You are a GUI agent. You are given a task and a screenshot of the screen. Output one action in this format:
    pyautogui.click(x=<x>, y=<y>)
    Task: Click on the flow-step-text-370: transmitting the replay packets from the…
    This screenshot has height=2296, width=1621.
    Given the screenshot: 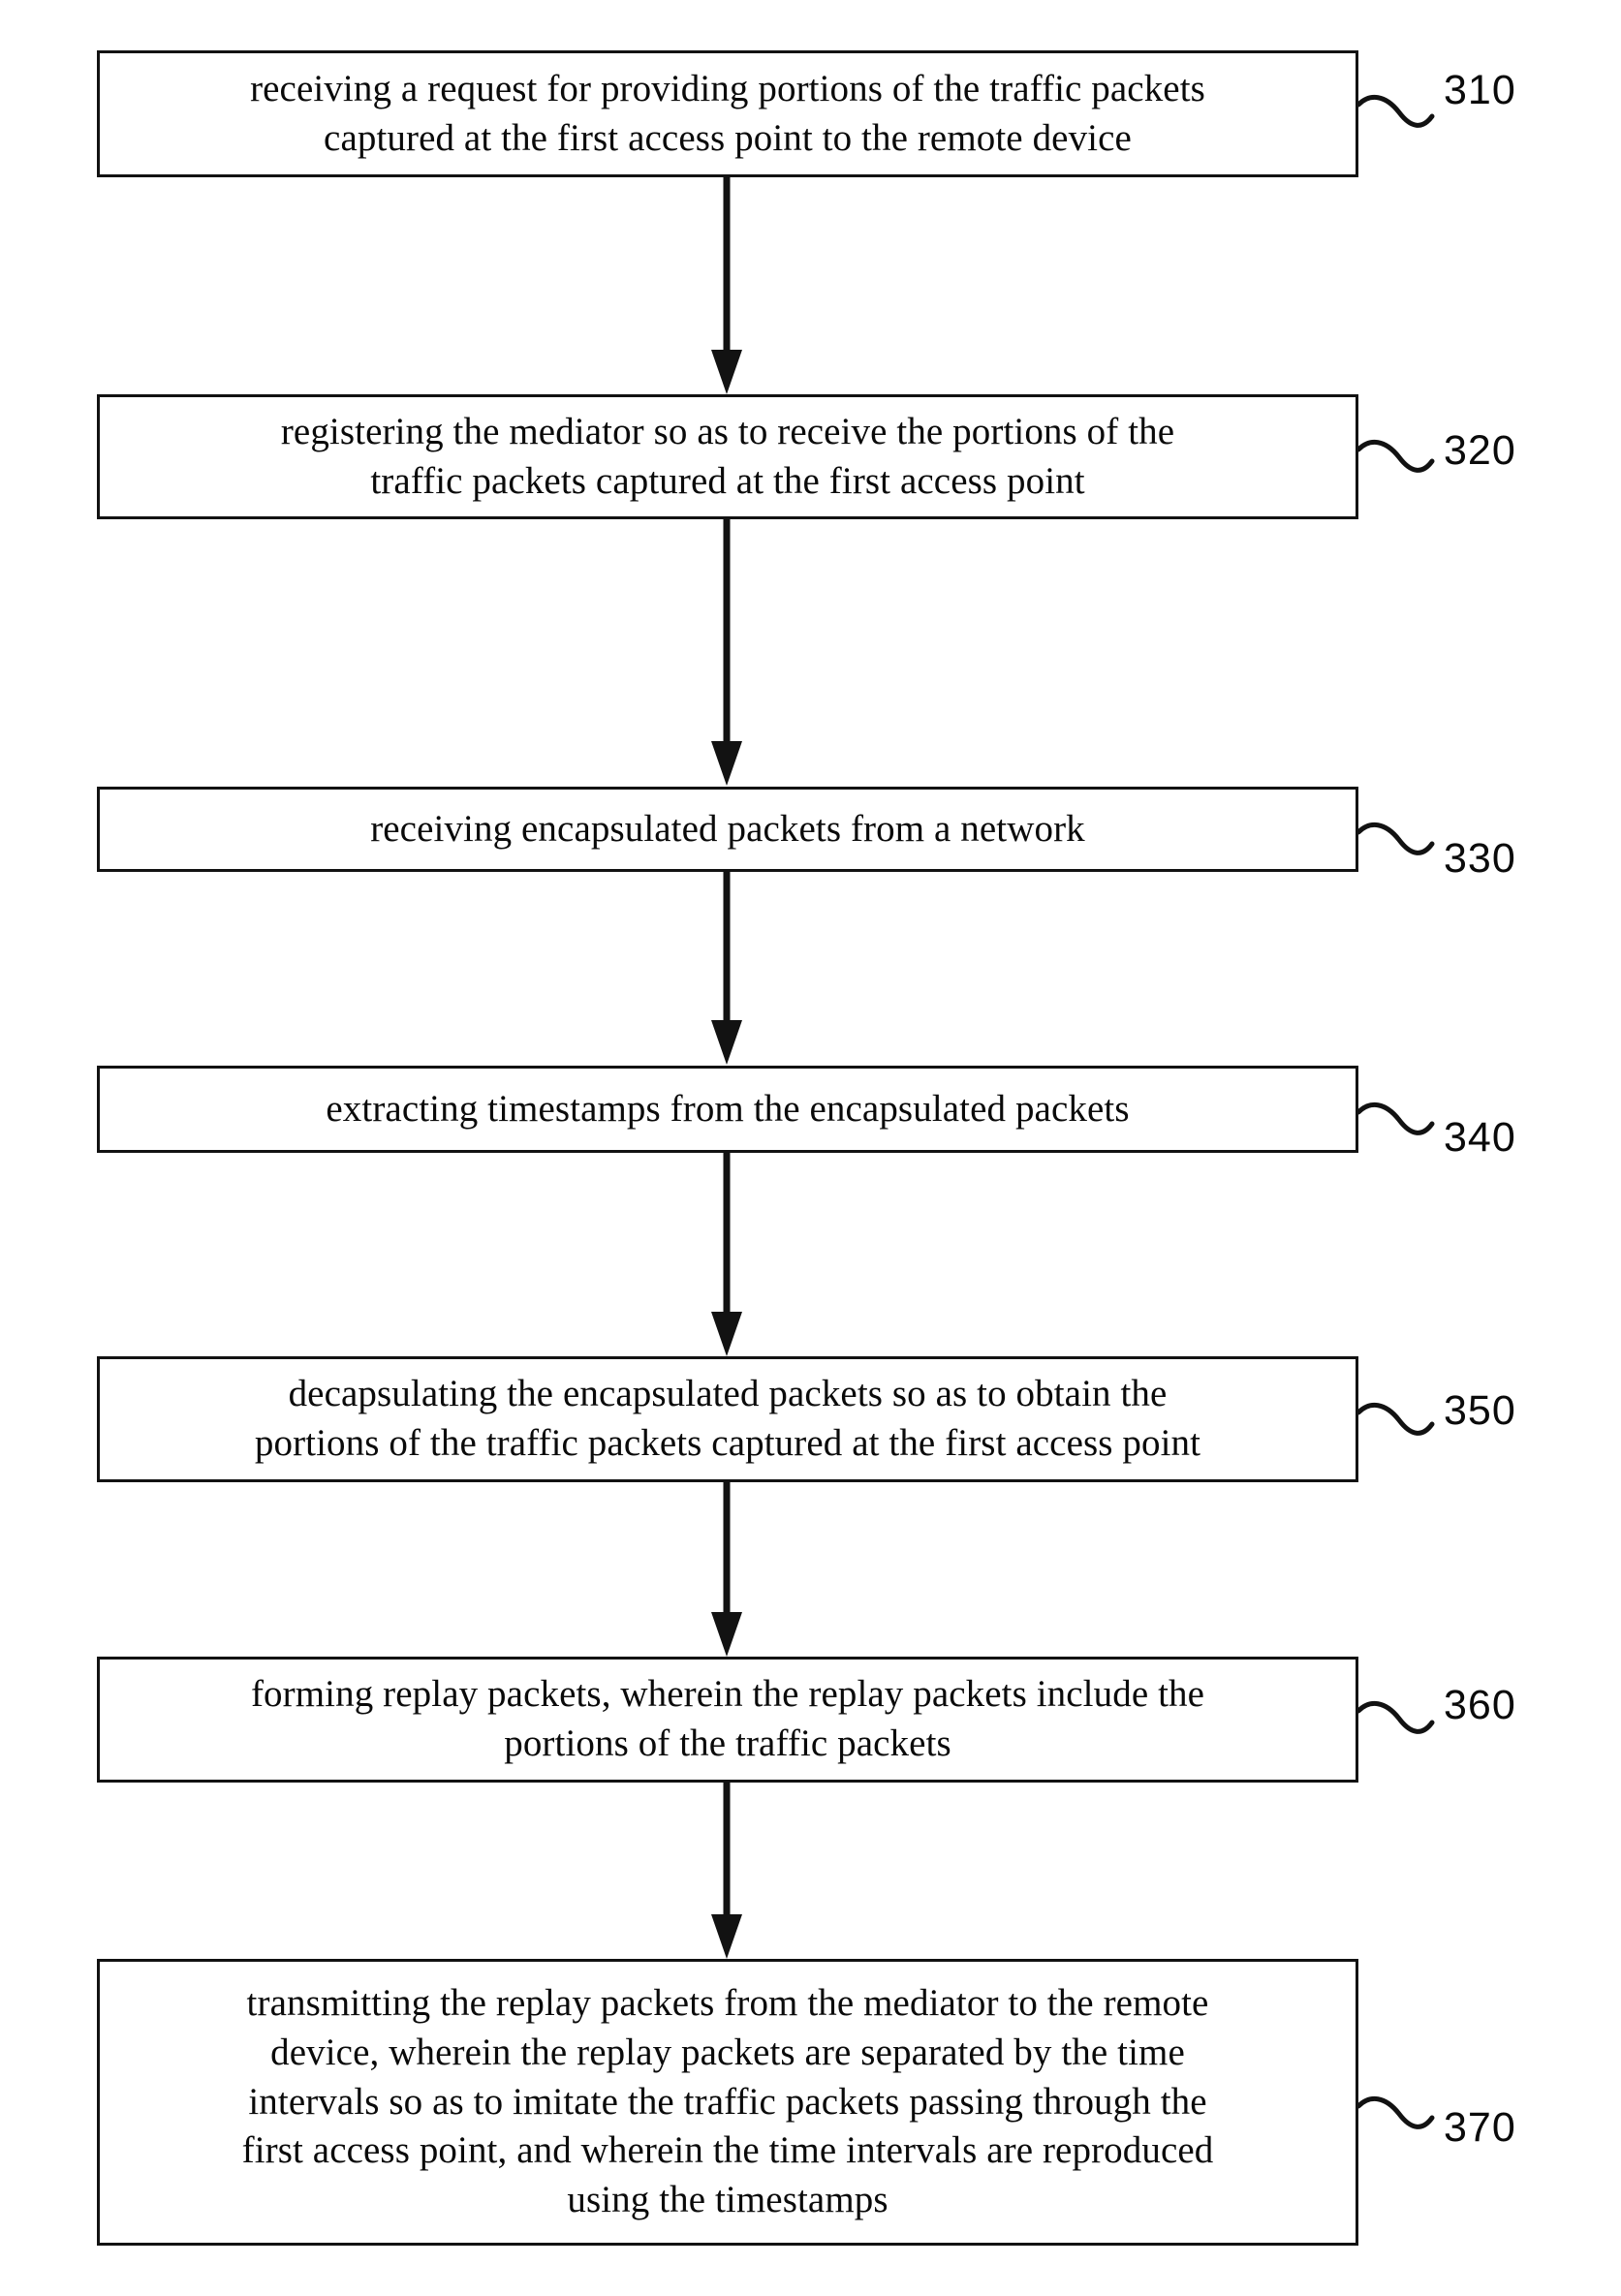 What is the action you would take?
    pyautogui.click(x=727, y=2101)
    